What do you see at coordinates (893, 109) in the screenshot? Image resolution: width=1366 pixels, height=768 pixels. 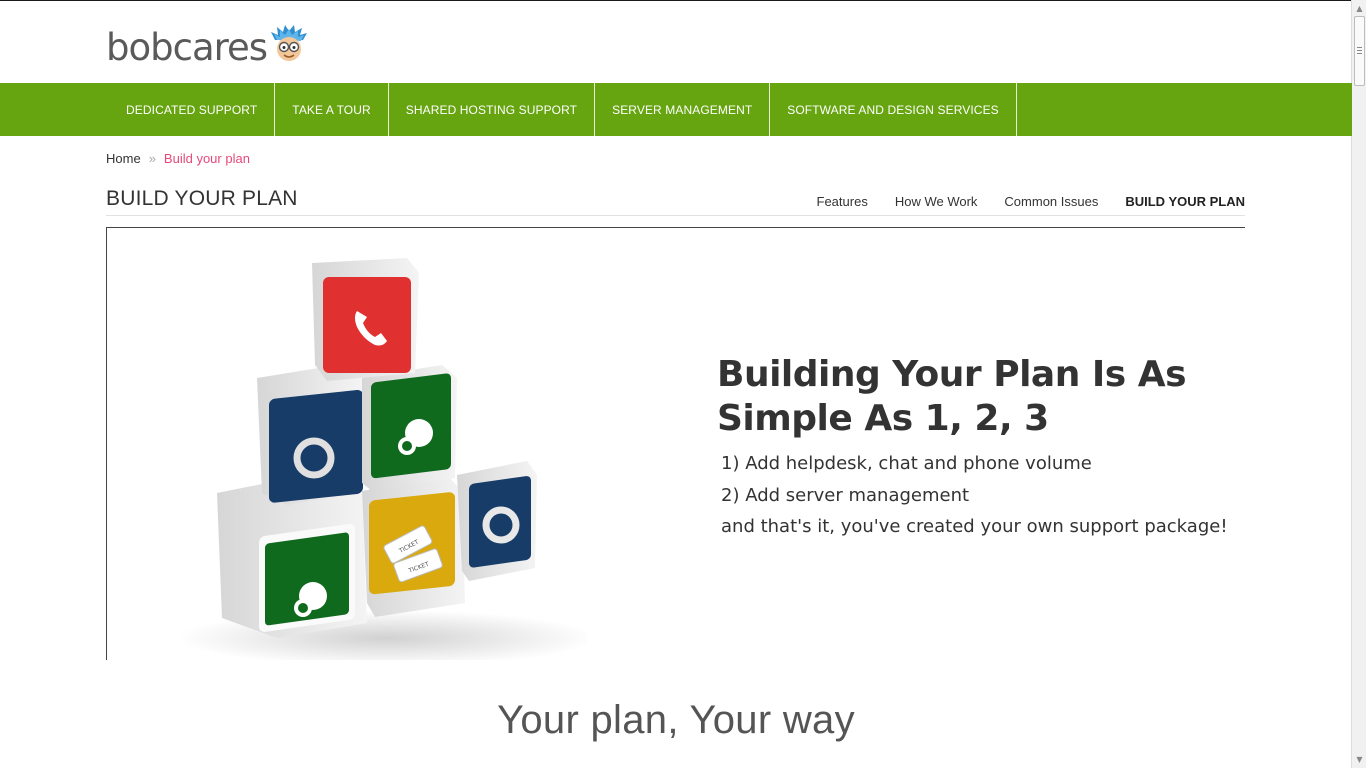 I see `nav-software-and-design-services: SOFTWARE AND DESIGN SERVICES` at bounding box center [893, 109].